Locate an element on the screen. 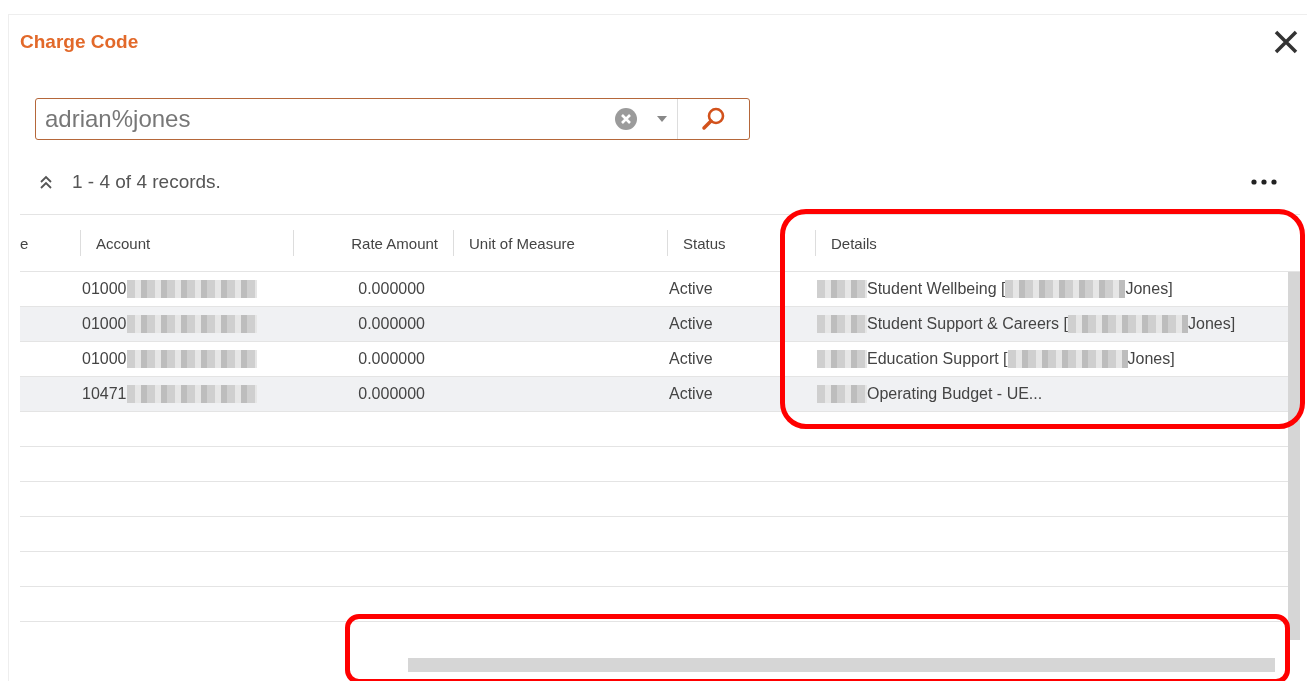 Image resolution: width=1307 pixels, height=681 pixels. search-icon is located at coordinates (713, 119).